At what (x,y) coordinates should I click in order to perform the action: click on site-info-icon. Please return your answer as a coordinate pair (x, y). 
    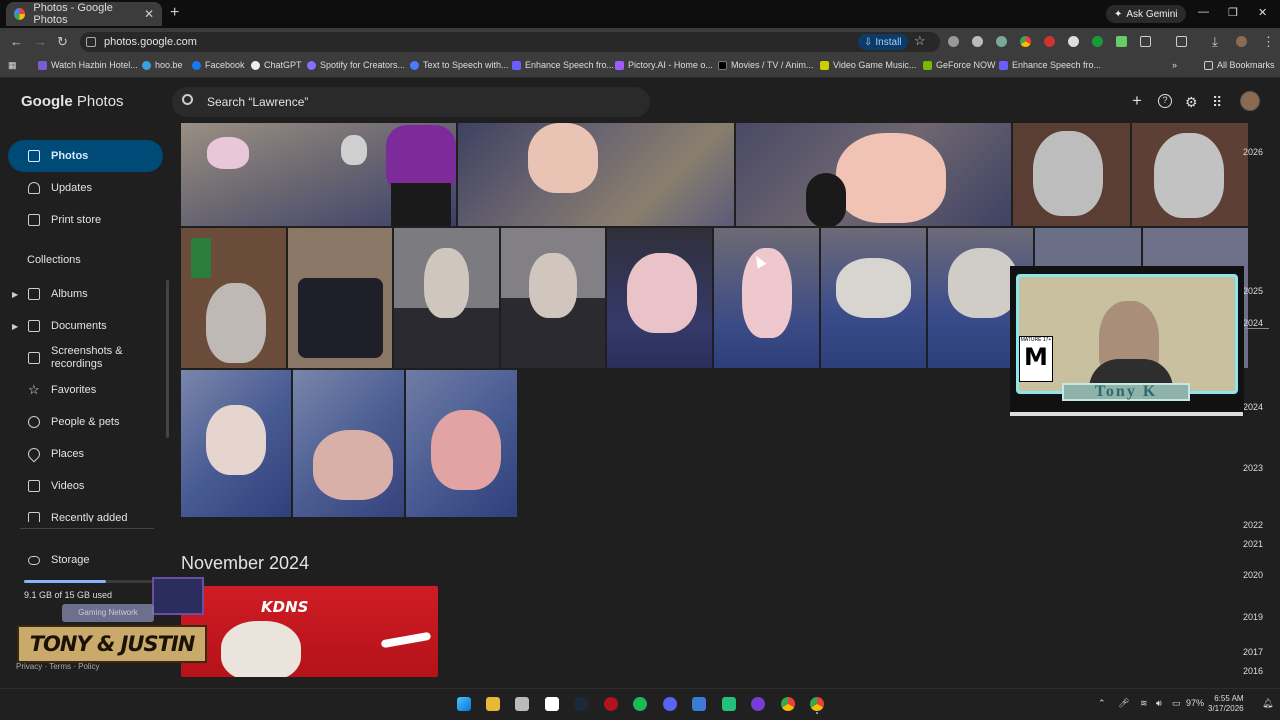
    Looking at the image, I should click on (91, 42).